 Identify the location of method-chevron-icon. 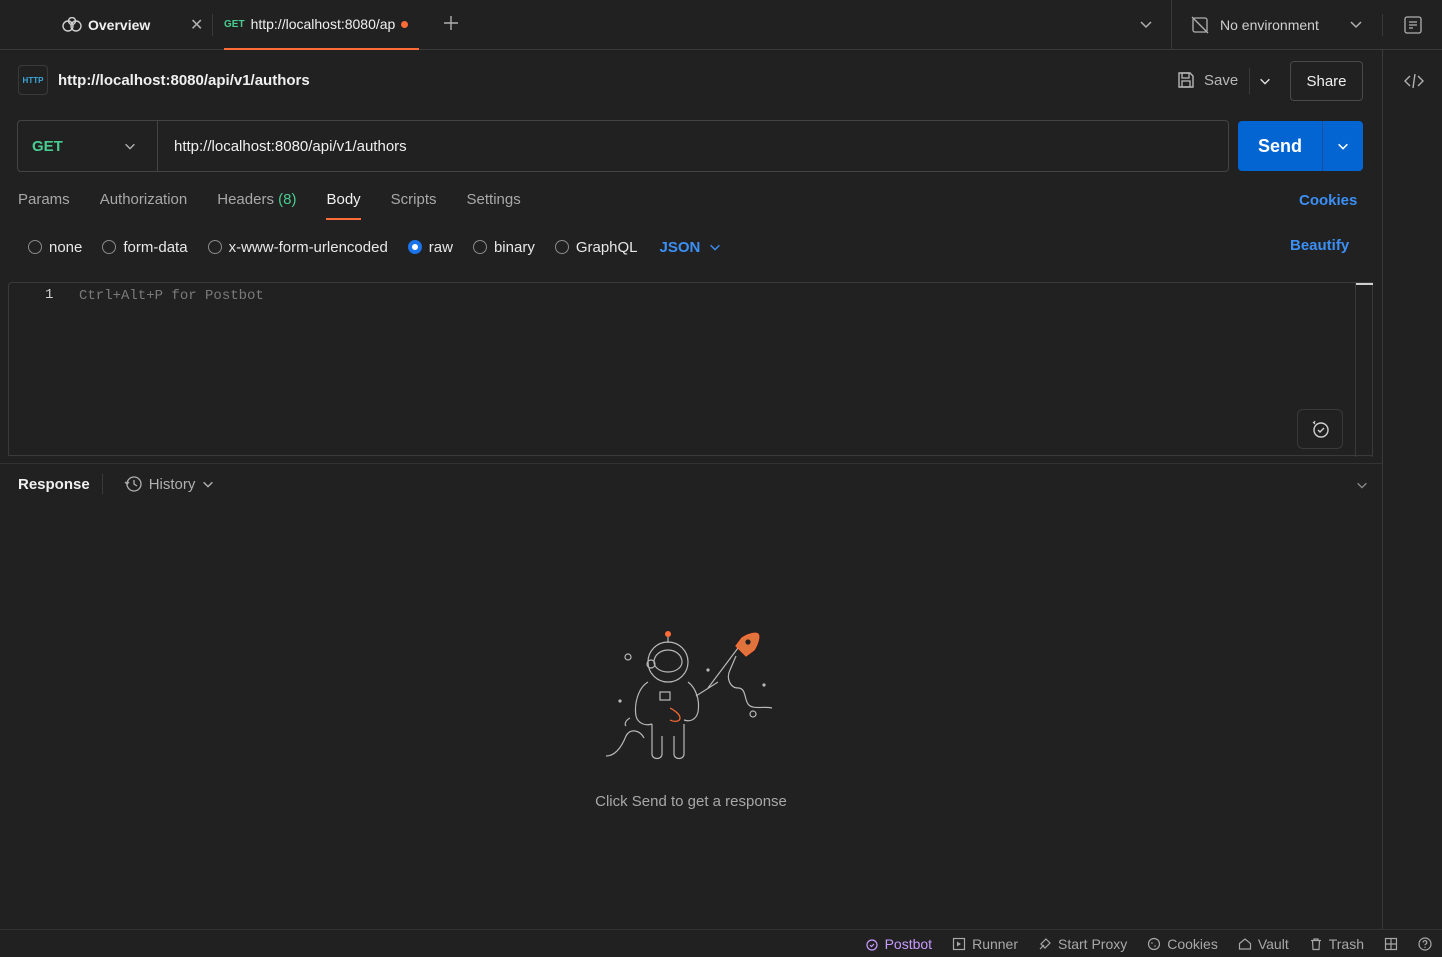
(130, 148).